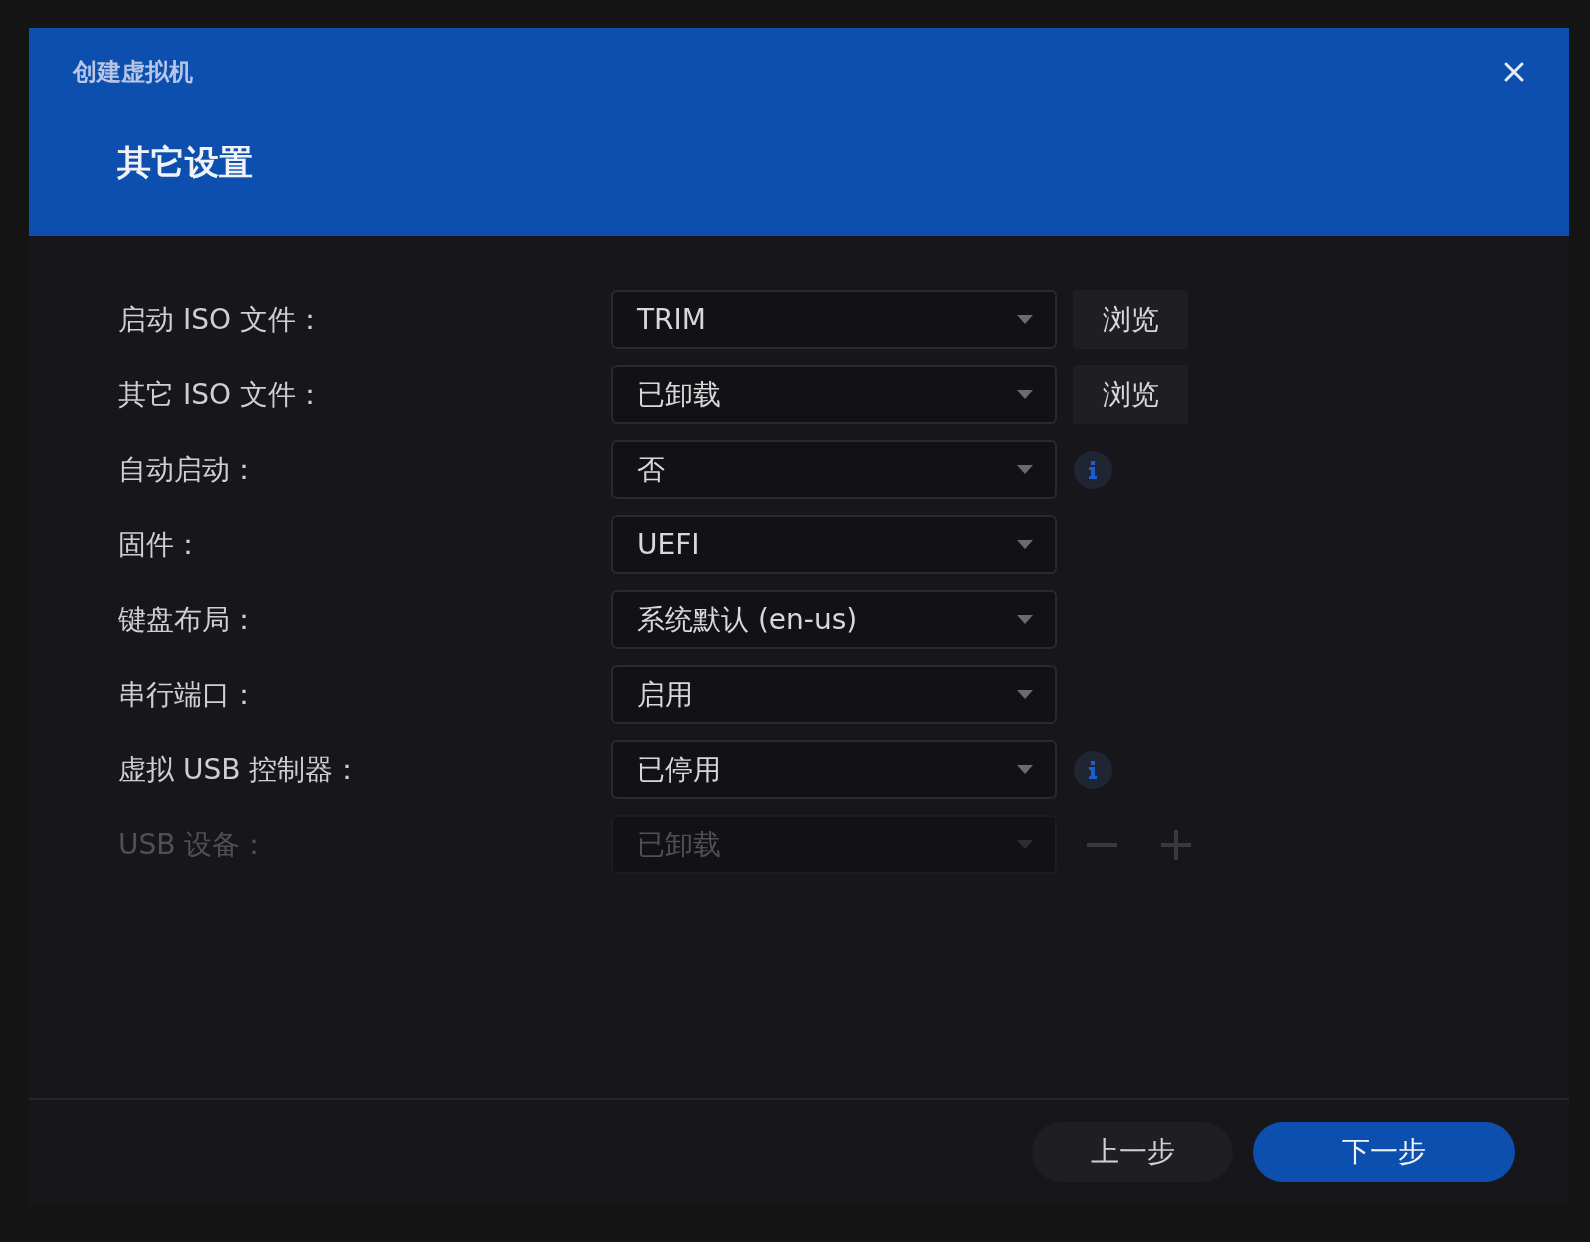 Image resolution: width=1590 pixels, height=1242 pixels. What do you see at coordinates (221, 394) in the screenshot?
I see `field-label: 其它 ISO 文件：` at bounding box center [221, 394].